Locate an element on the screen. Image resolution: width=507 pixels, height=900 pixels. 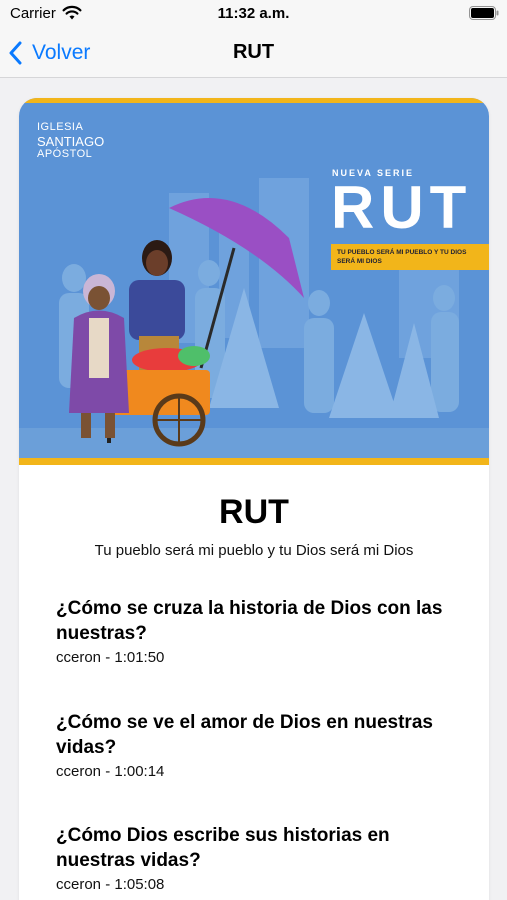
series-artwork-title: RUT is located at coordinates (402, 207).